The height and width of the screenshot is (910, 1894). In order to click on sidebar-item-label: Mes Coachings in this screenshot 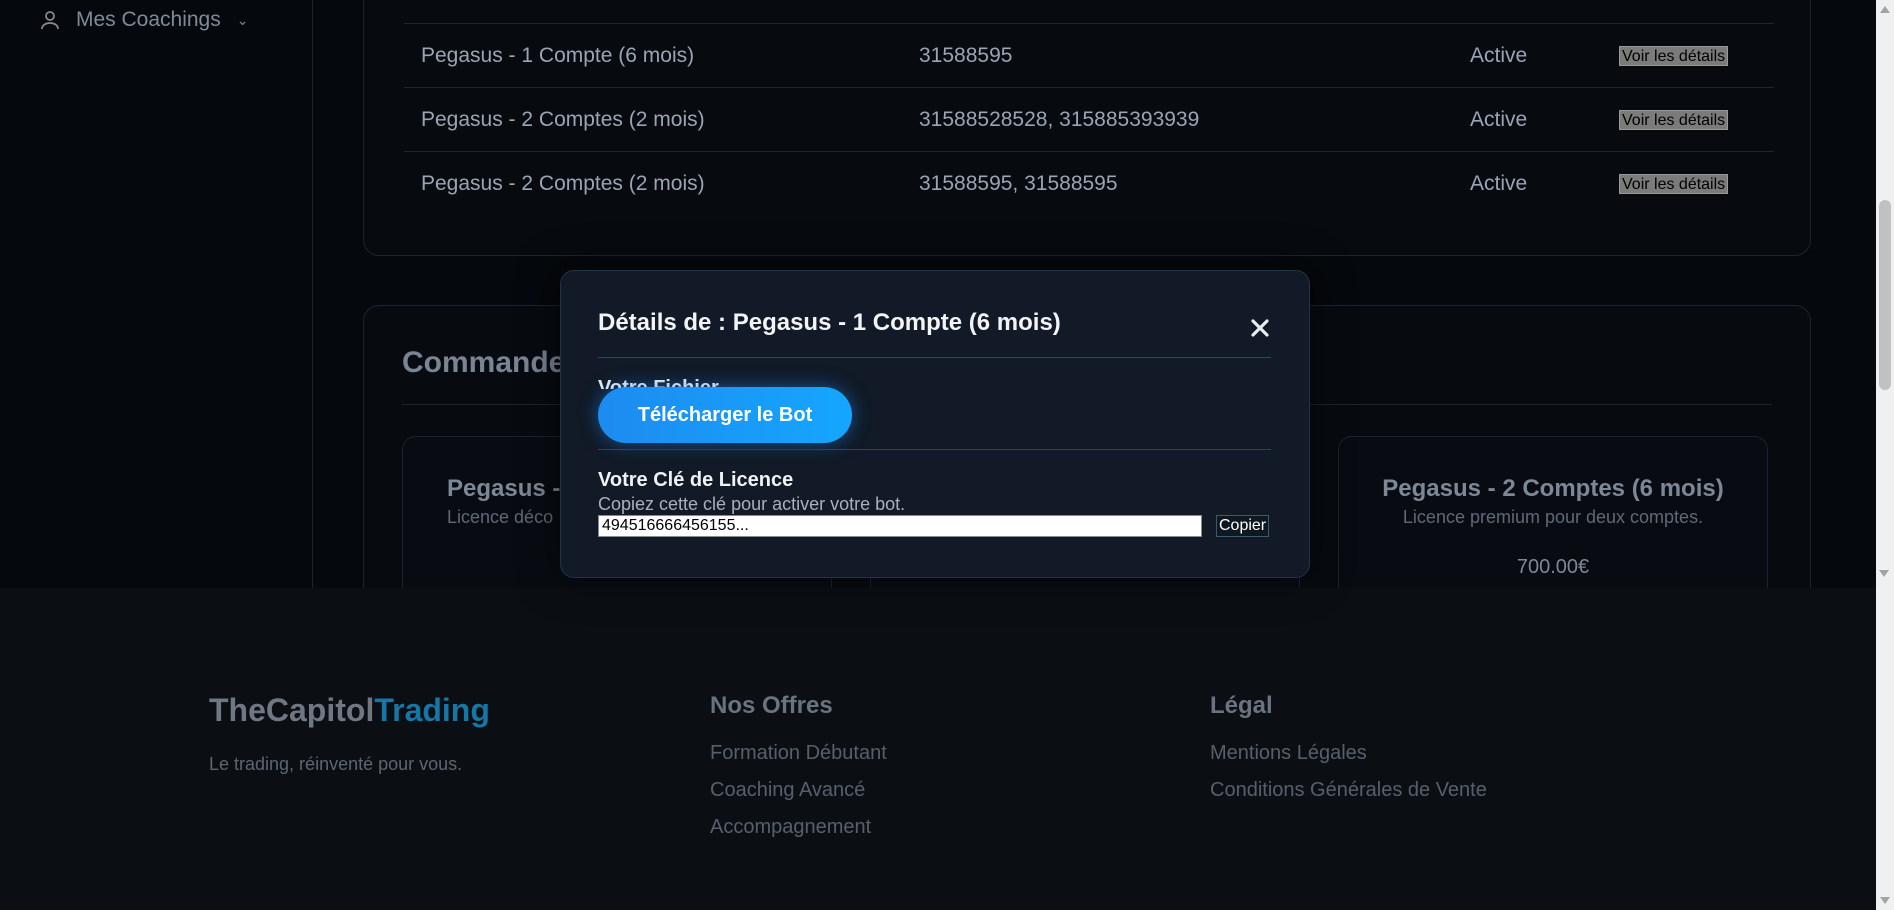, I will do `click(148, 19)`.